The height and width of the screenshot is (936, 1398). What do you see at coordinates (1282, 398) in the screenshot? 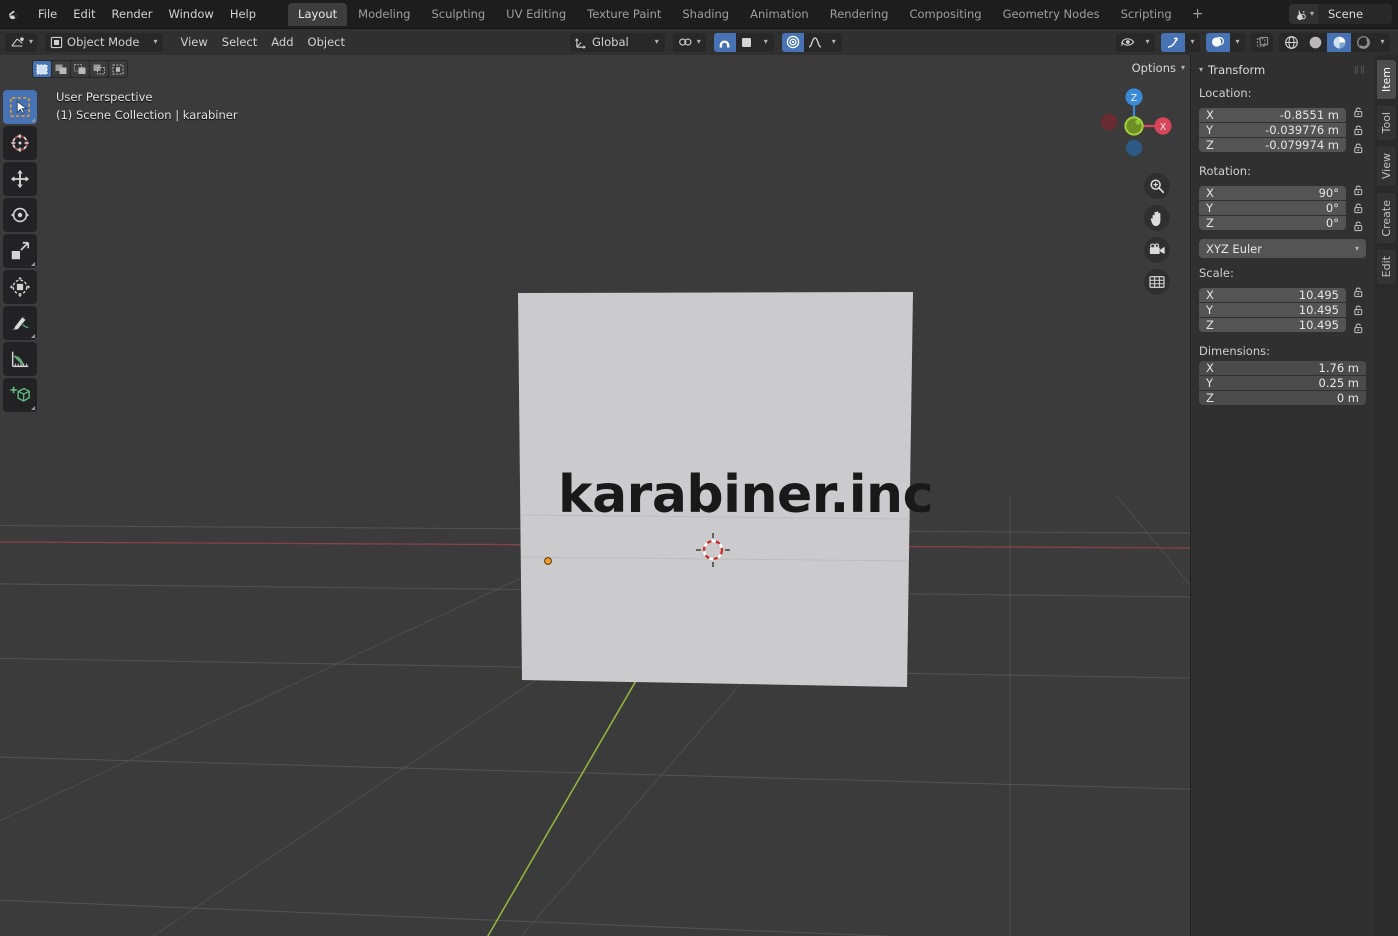
I see `dimensions-z-field: Z 0 m` at bounding box center [1282, 398].